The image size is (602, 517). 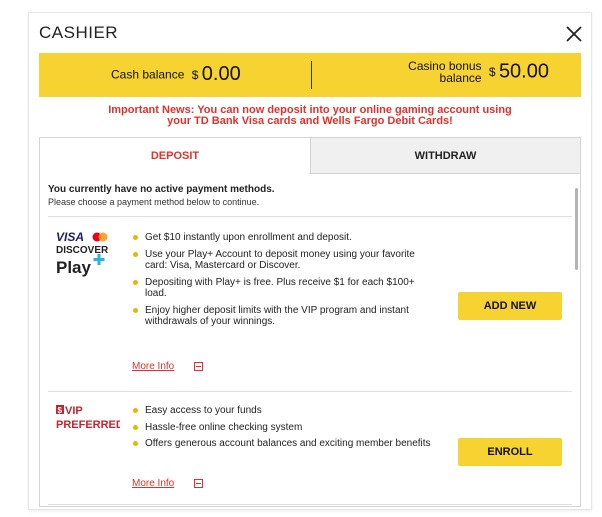 I want to click on add-new-button: ADD NEW, so click(x=510, y=306).